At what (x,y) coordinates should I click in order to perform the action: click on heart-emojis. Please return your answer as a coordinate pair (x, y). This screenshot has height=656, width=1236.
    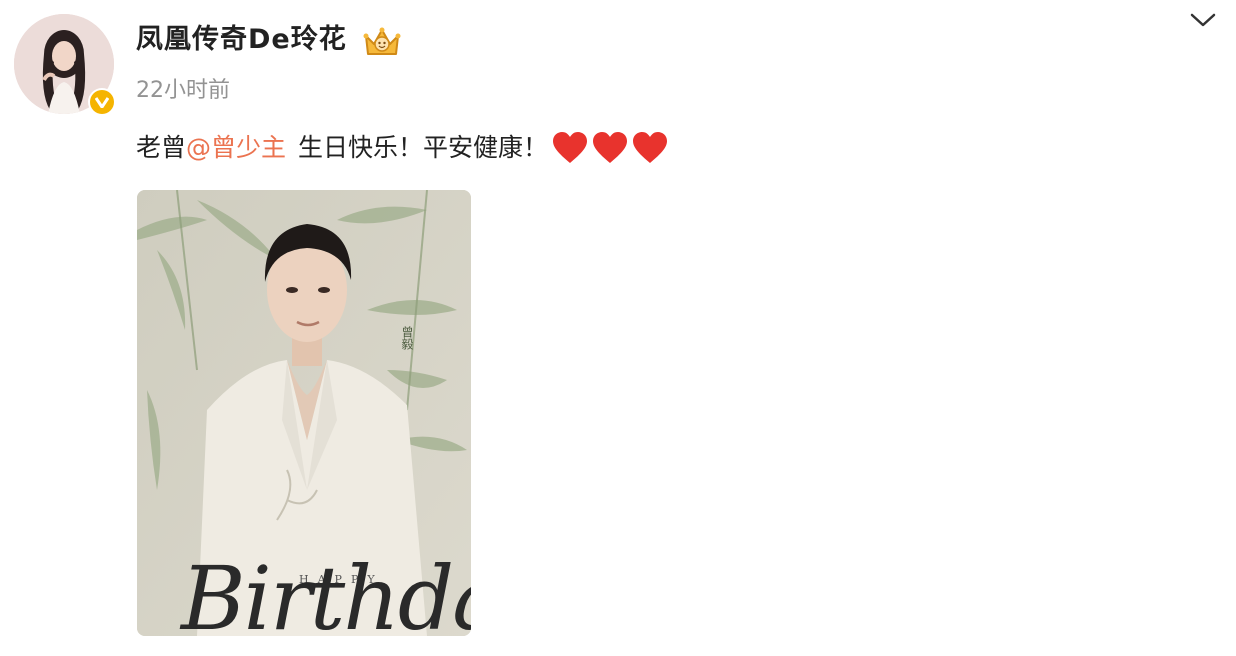
    Looking at the image, I should click on (612, 148).